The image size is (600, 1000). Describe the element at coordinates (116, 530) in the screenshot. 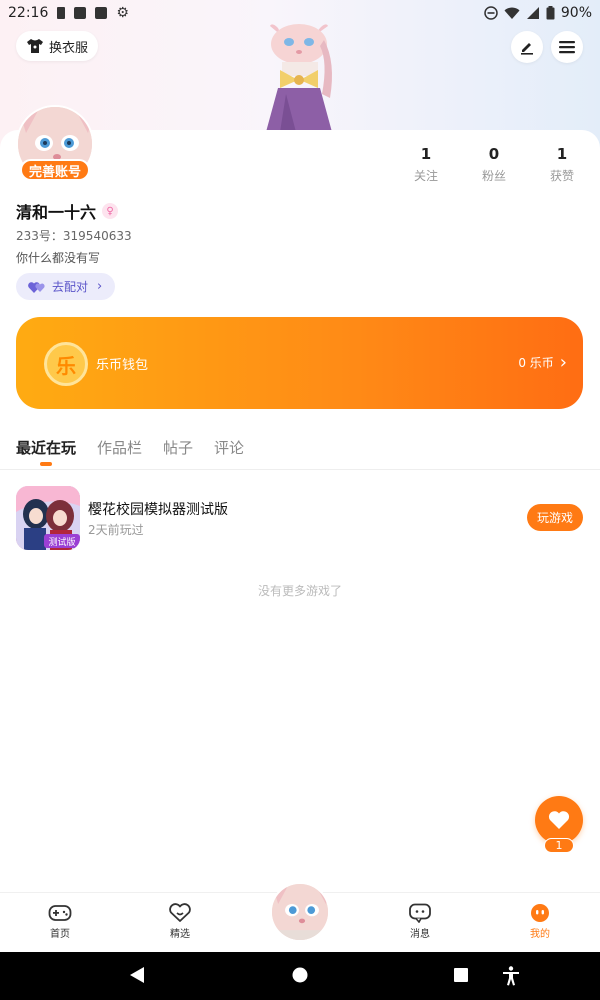

I see `game-last-played: 2天前玩过` at that location.